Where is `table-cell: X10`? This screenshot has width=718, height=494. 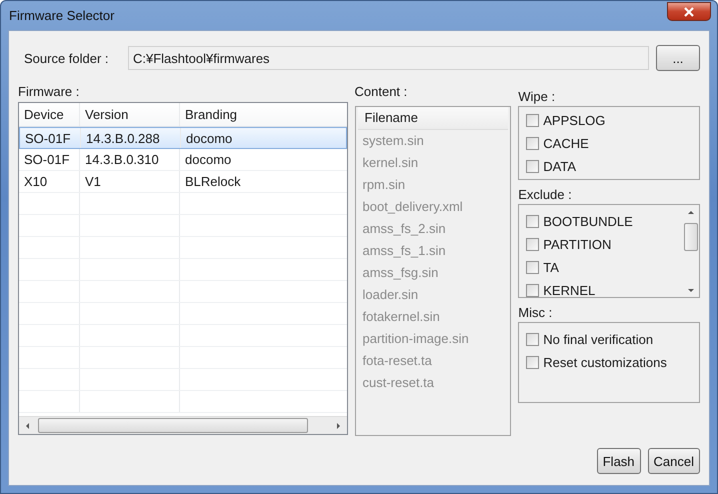
table-cell: X10 is located at coordinates (49, 181).